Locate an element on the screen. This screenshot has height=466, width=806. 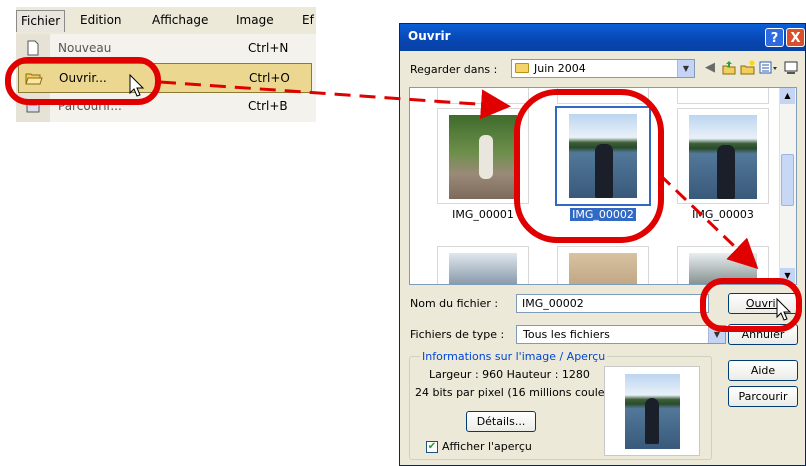
file-name-label-selected: IMG_00002 is located at coordinates (603, 214).